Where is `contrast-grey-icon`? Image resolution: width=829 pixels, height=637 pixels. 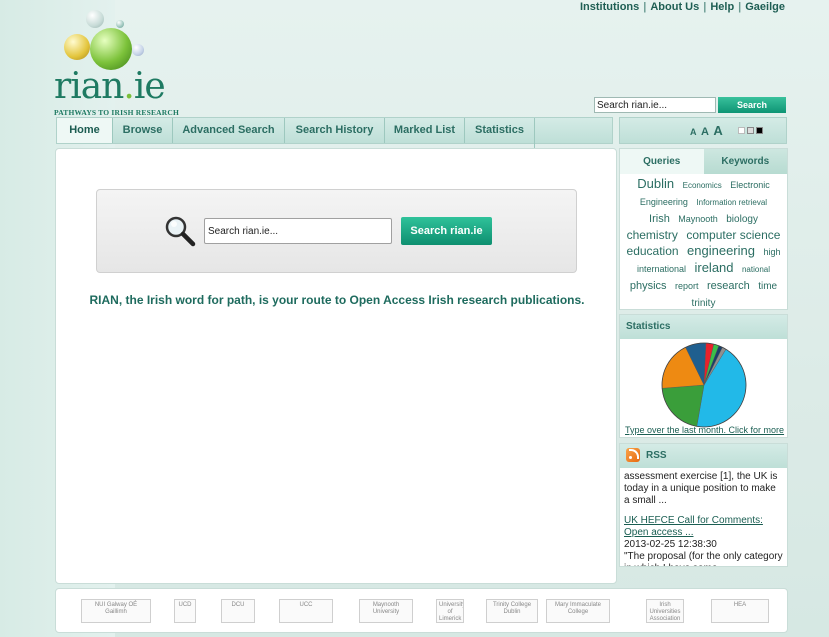 contrast-grey-icon is located at coordinates (750, 130).